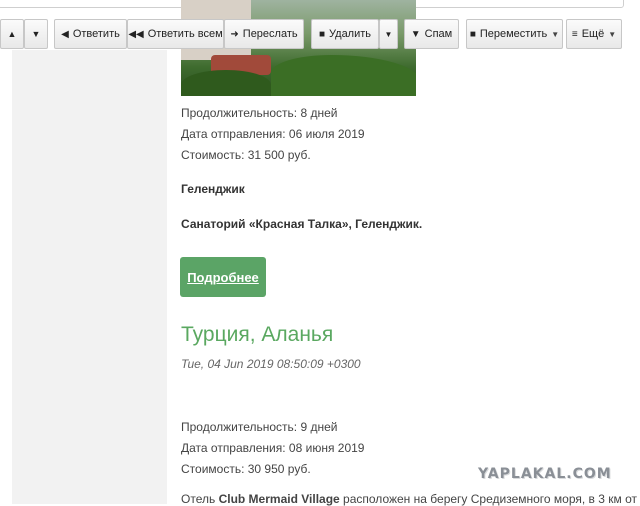 The width and height of the screenshot is (640, 506). I want to click on reply-all-button: ◀◀ Ответить всем, so click(175, 34).